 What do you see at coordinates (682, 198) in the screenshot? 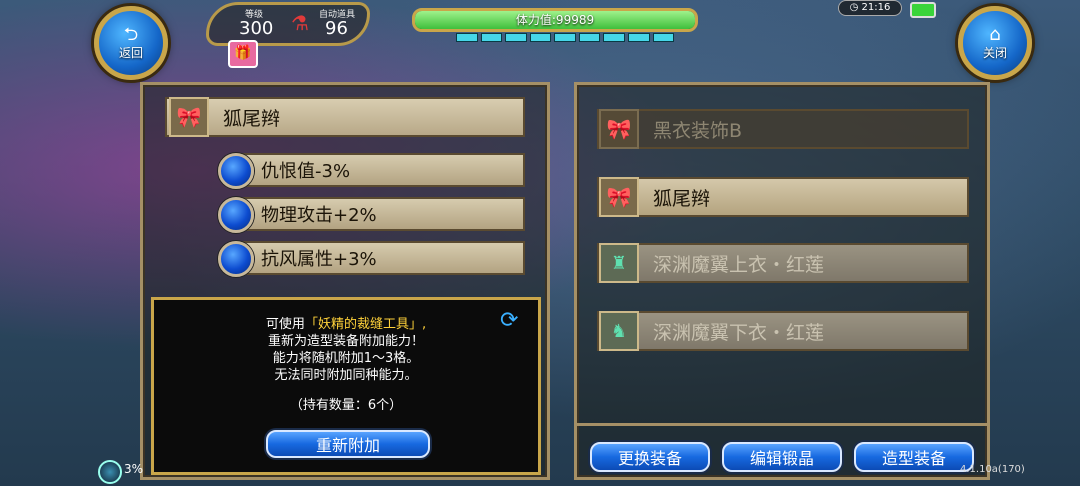
I see `equip-name: 狐尾辫` at bounding box center [682, 198].